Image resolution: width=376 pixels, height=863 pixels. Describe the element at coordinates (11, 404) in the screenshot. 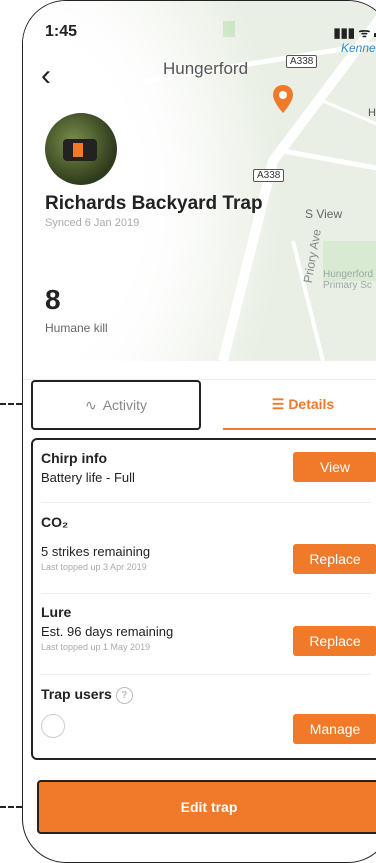

I see `annotation-line-tabs` at that location.